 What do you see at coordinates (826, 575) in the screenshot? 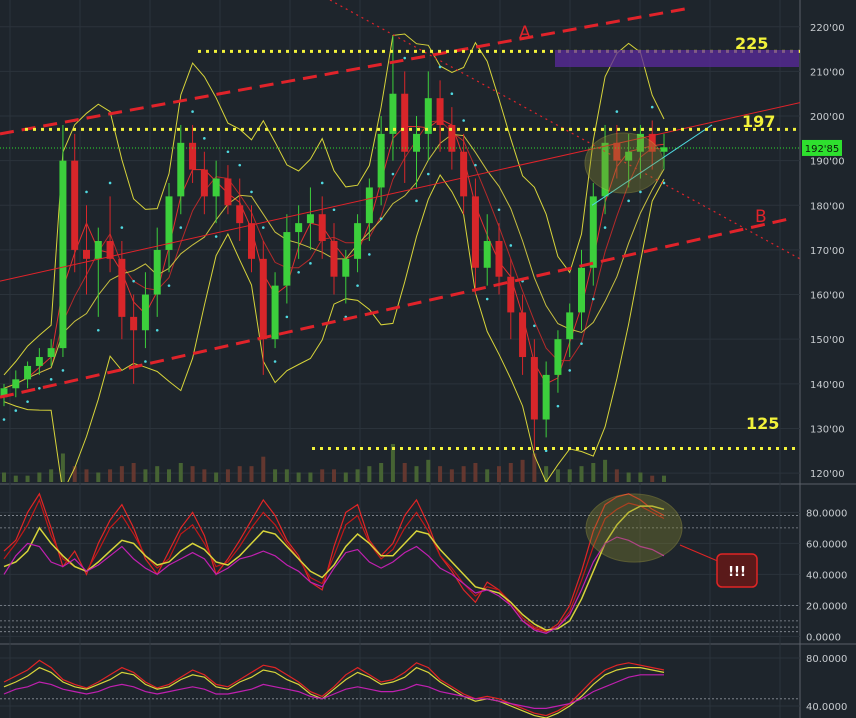
I see `osc-tick-label: 40.0000` at bounding box center [826, 575].